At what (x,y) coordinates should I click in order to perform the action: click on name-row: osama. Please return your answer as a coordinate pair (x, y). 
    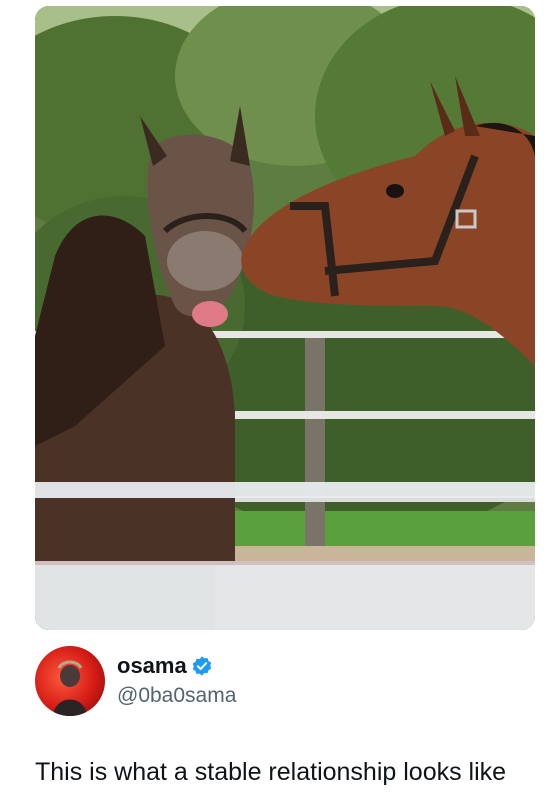
    Looking at the image, I should click on (176, 666).